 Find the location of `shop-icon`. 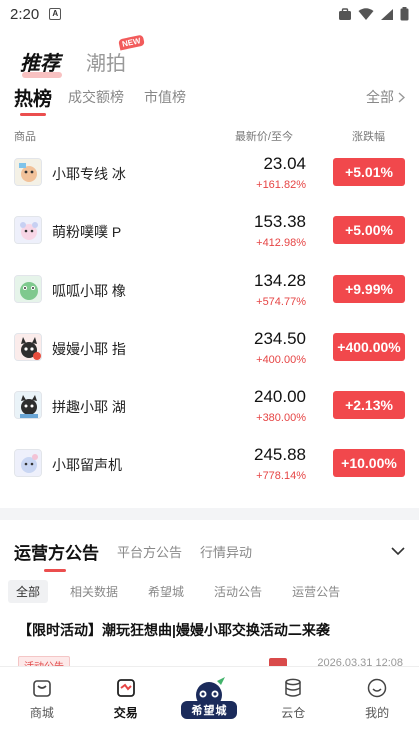

shop-icon is located at coordinates (42, 688).